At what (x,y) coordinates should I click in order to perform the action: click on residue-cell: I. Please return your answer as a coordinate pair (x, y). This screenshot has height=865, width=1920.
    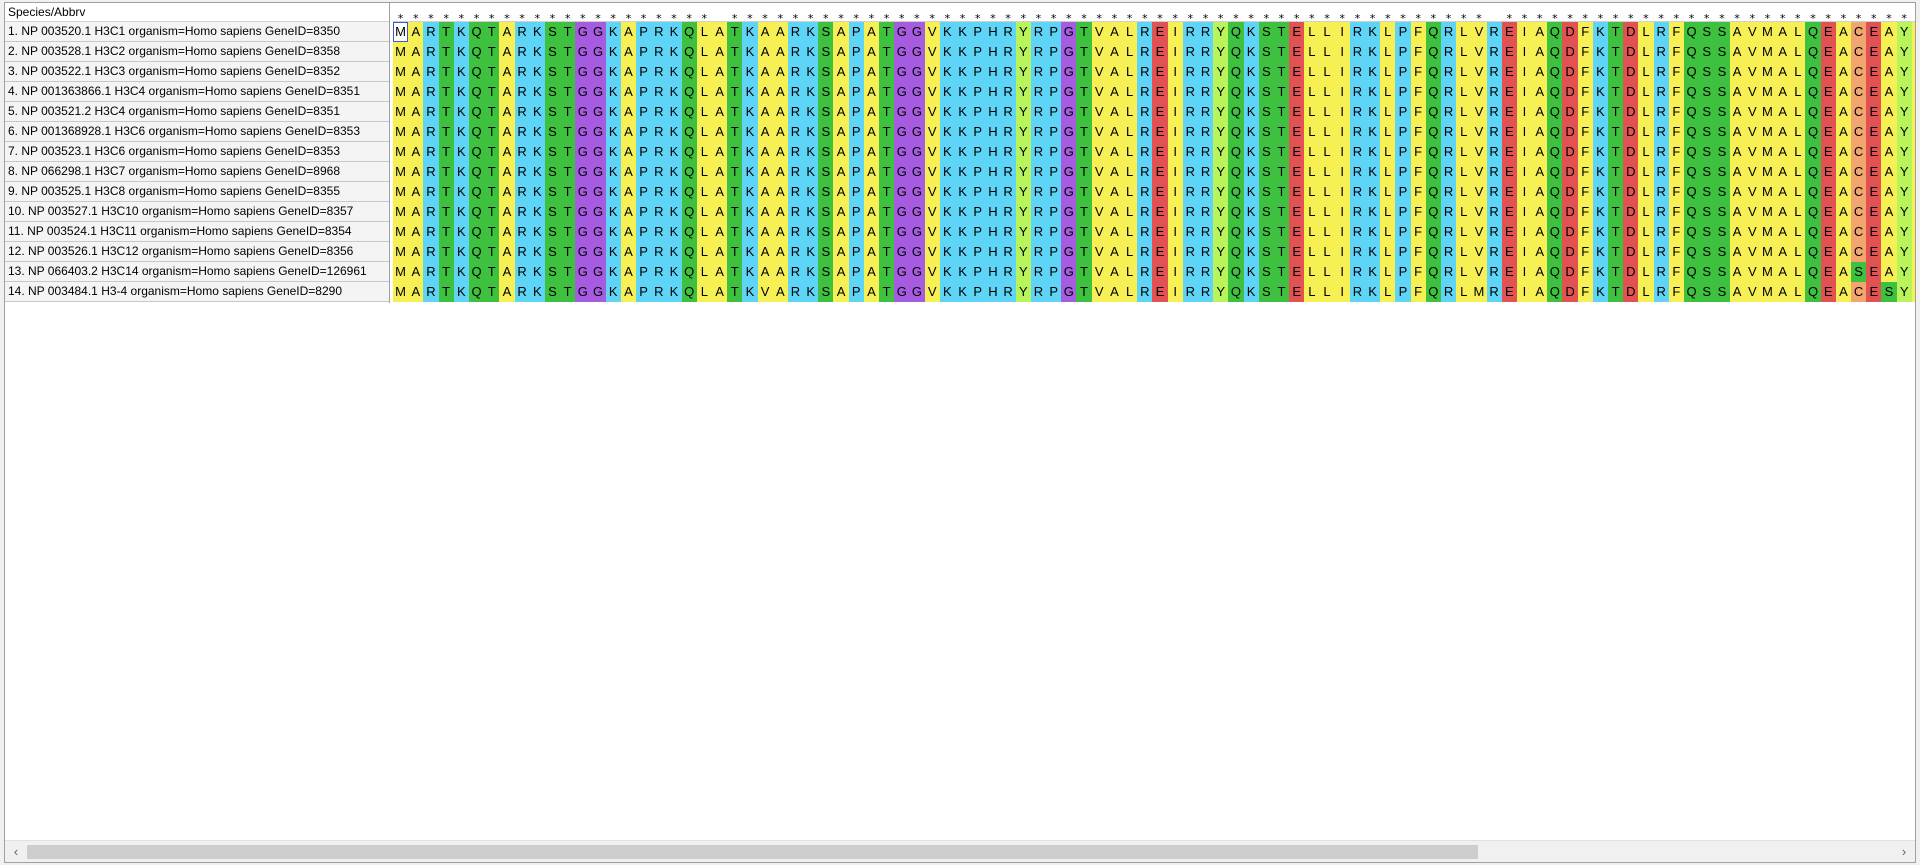
    Looking at the image, I should click on (1524, 212).